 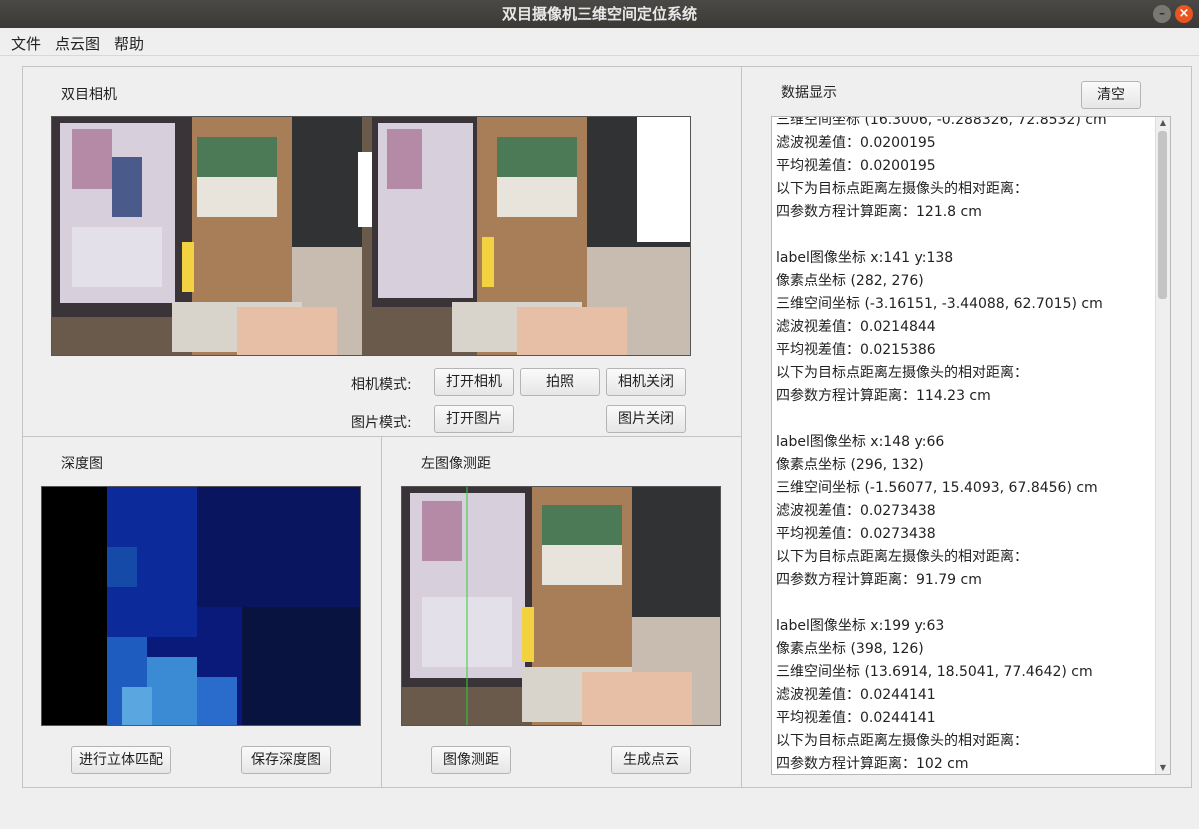 I want to click on left-image-graphic, so click(x=561, y=606).